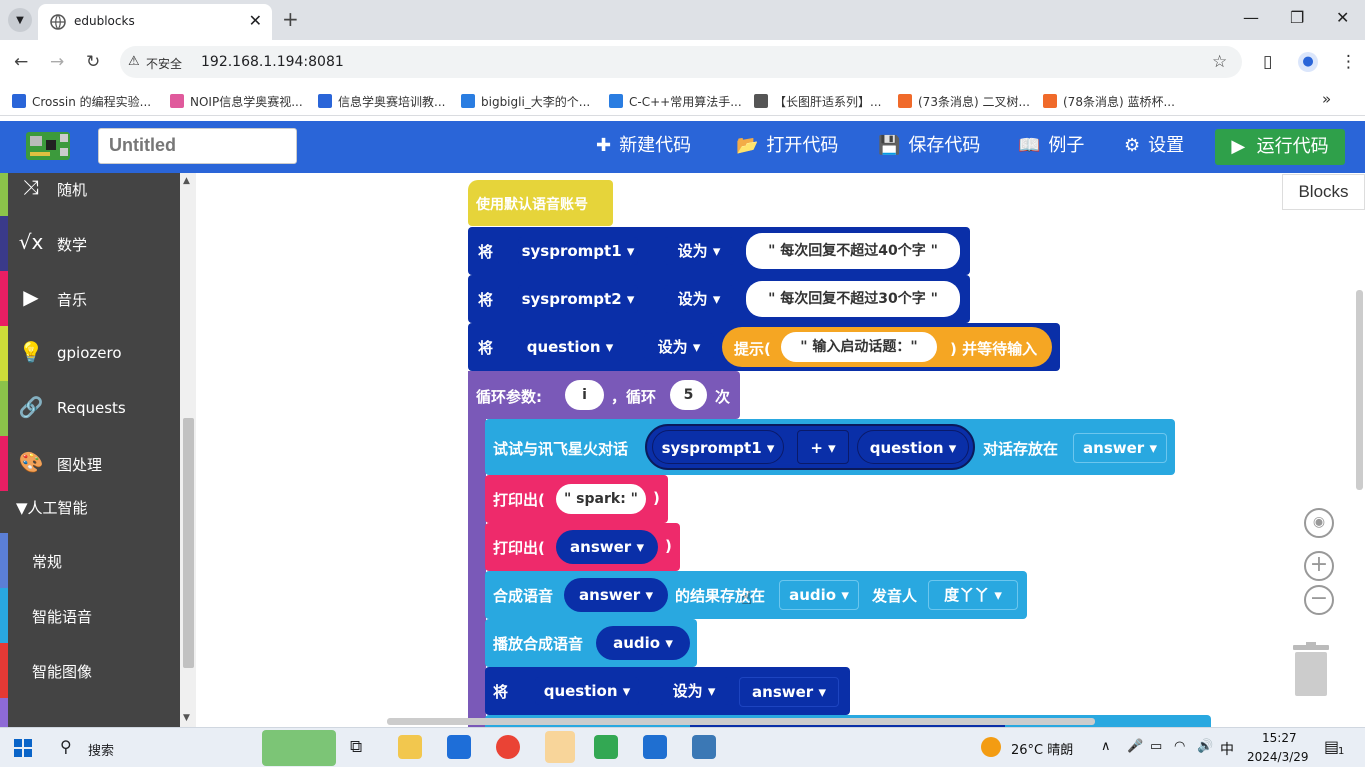  I want to click on set-question-answer-block: 将 question ▾ 设为 ▾ answer ▾, so click(667, 691).